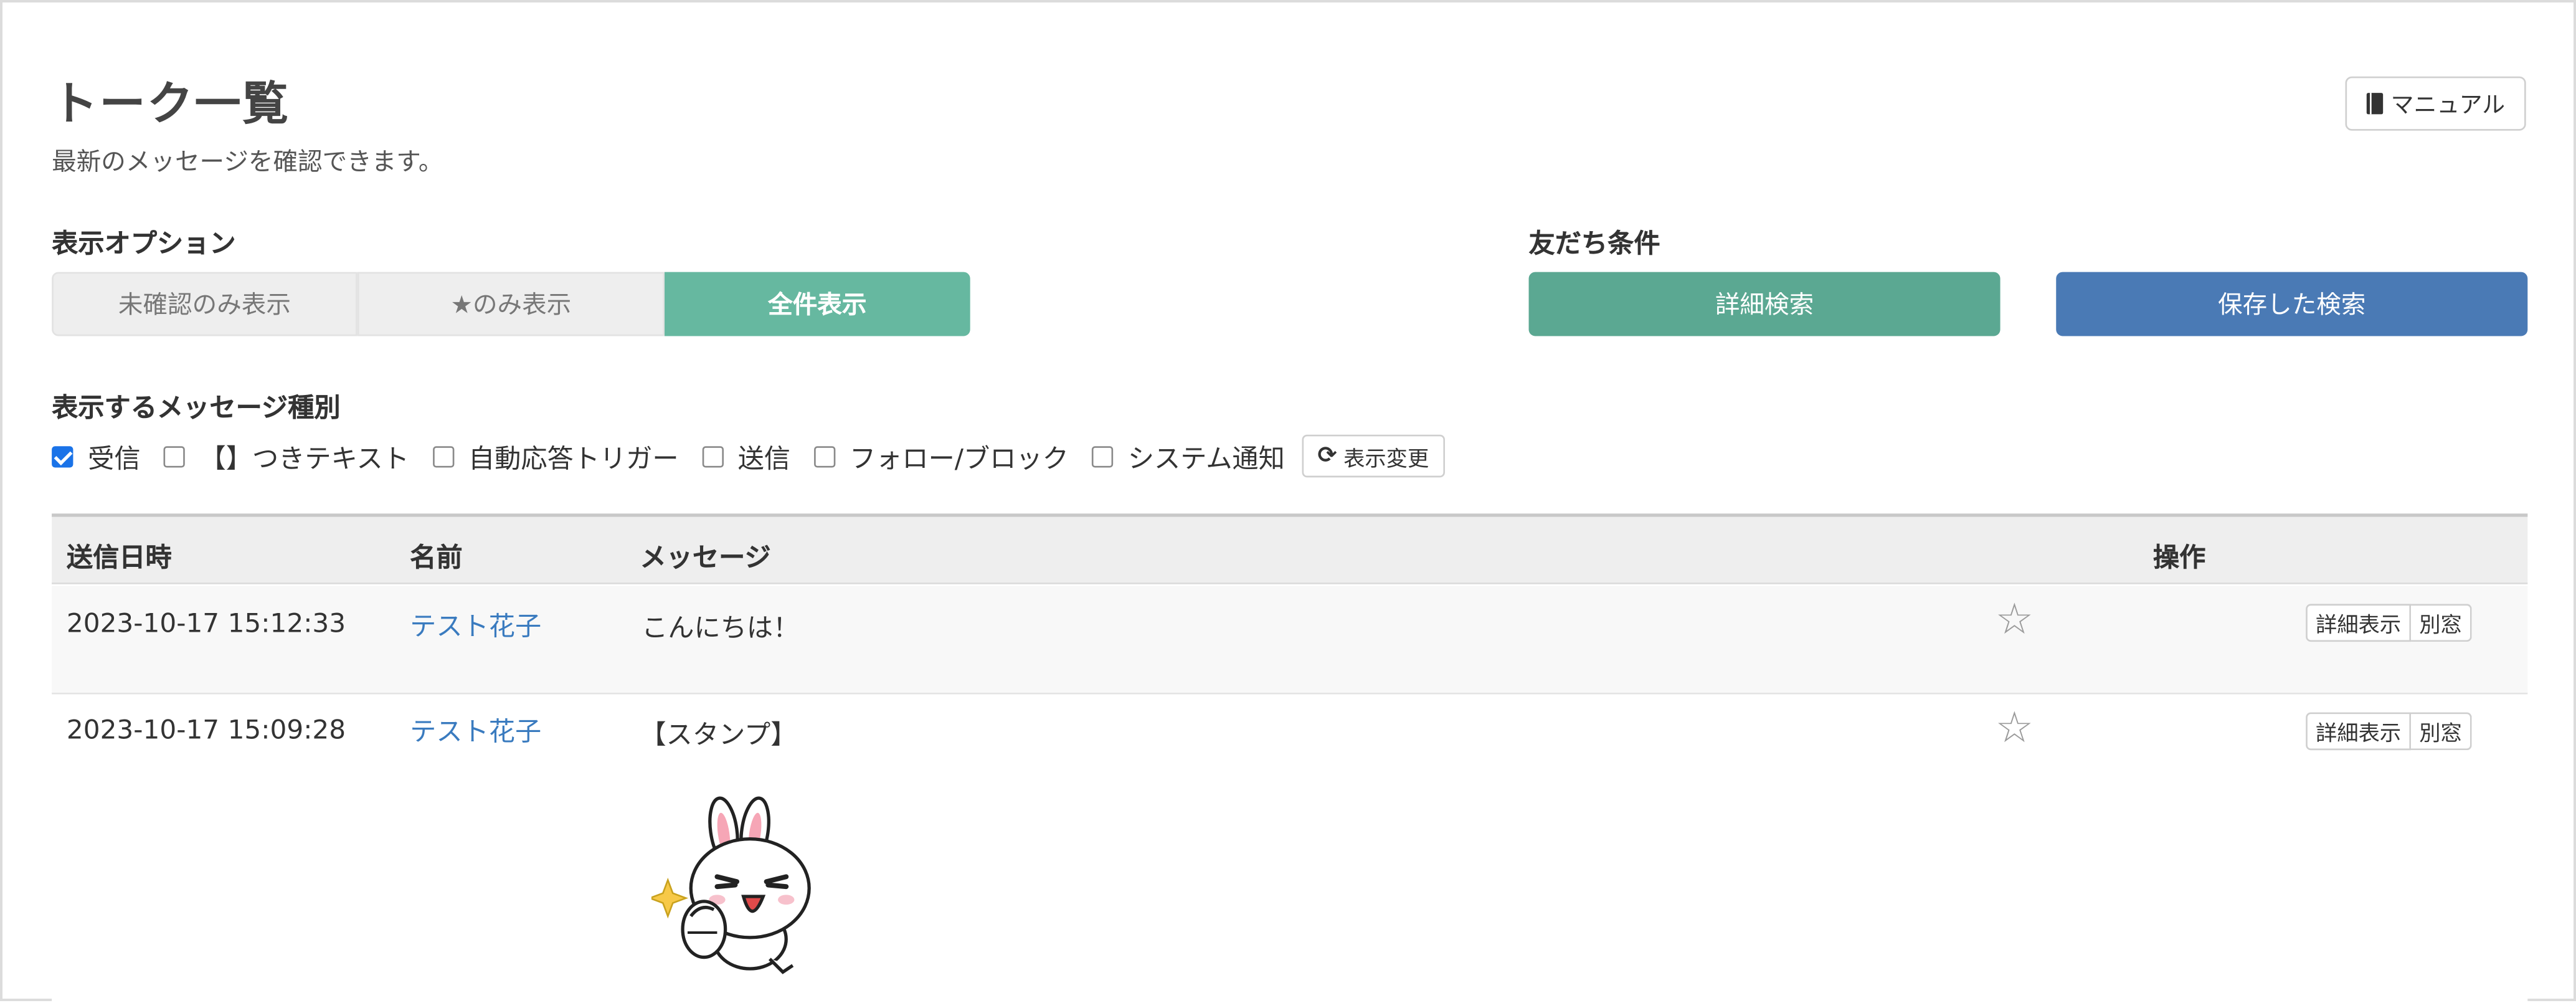 Image resolution: width=2576 pixels, height=1003 pixels. I want to click on filter-starred-only: ★のみ表示, so click(511, 304).